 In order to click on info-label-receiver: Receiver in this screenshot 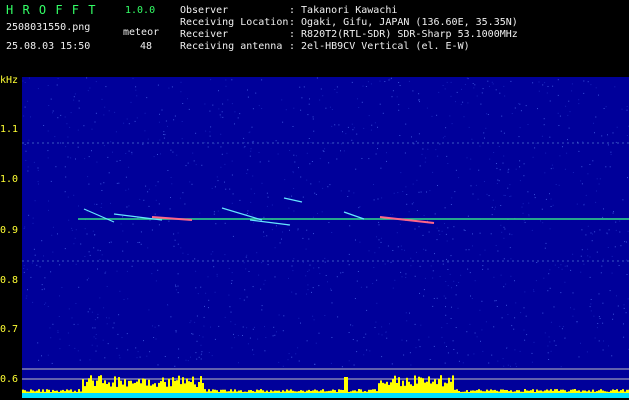, I will do `click(204, 34)`.